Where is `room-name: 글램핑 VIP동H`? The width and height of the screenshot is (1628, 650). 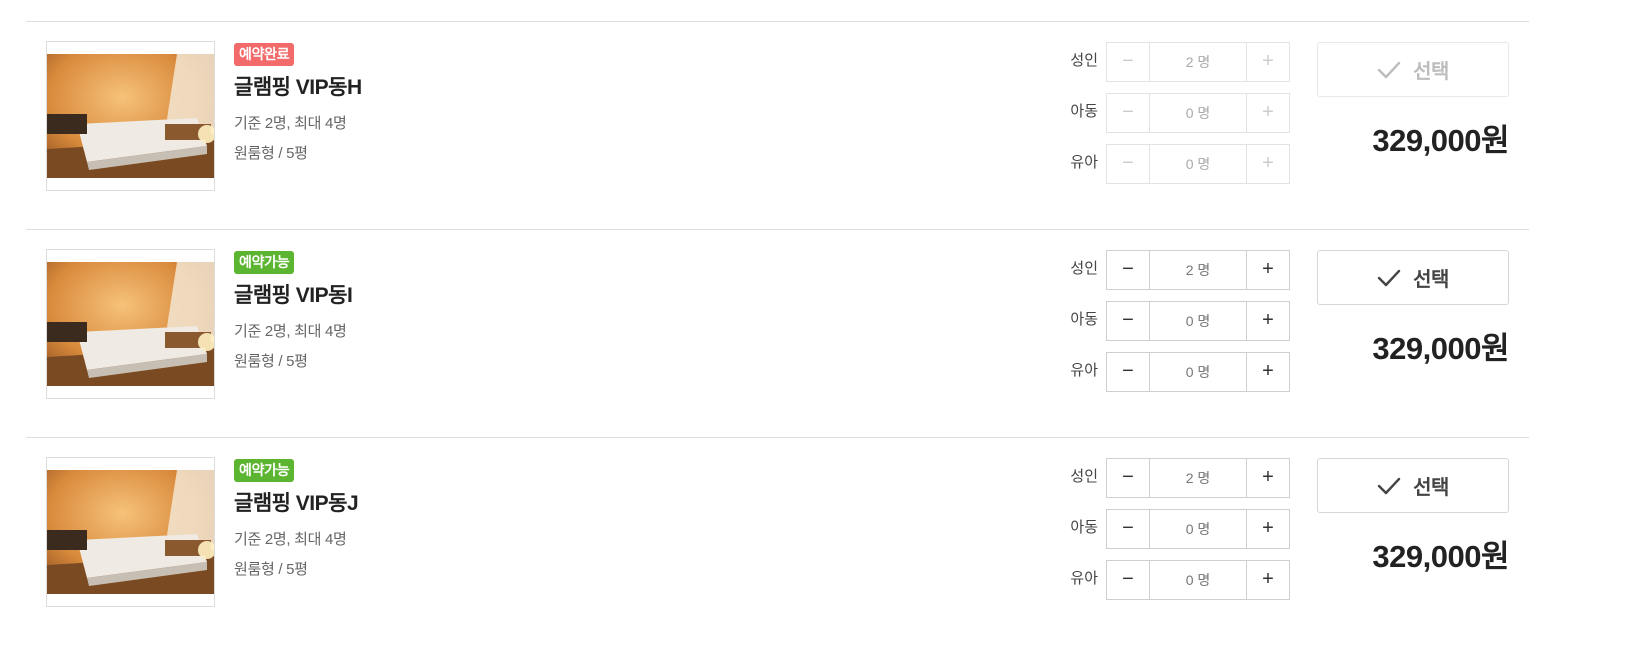 room-name: 글램핑 VIP동H is located at coordinates (298, 86).